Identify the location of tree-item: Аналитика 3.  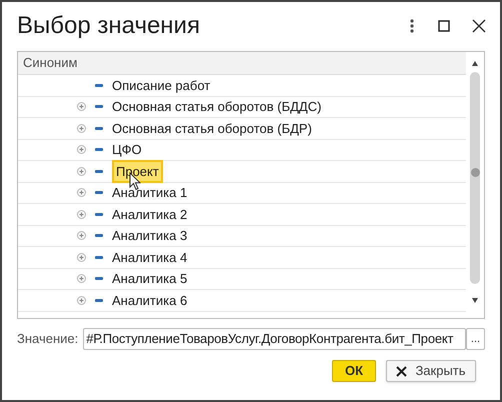
(150, 236).